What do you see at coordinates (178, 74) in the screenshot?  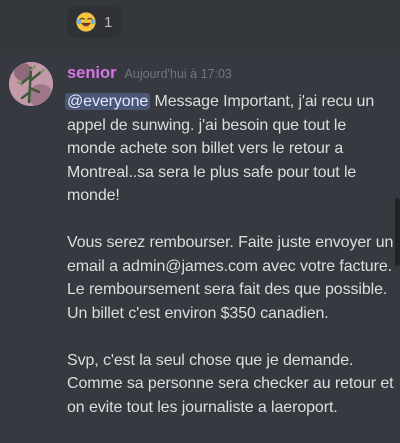 I see `timestamp: Aujourd'hui à 17:03` at bounding box center [178, 74].